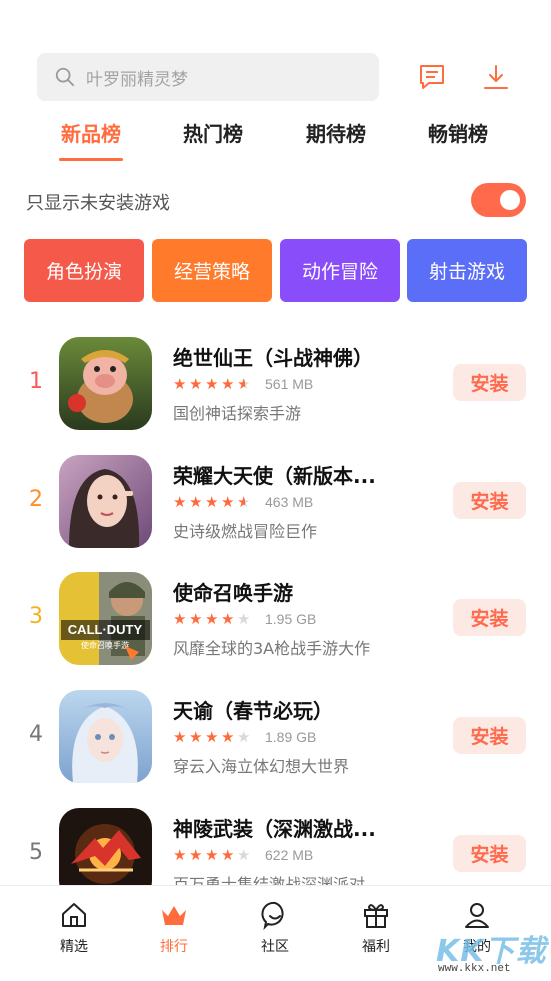  I want to click on category-label: 动作冒险, so click(339, 272).